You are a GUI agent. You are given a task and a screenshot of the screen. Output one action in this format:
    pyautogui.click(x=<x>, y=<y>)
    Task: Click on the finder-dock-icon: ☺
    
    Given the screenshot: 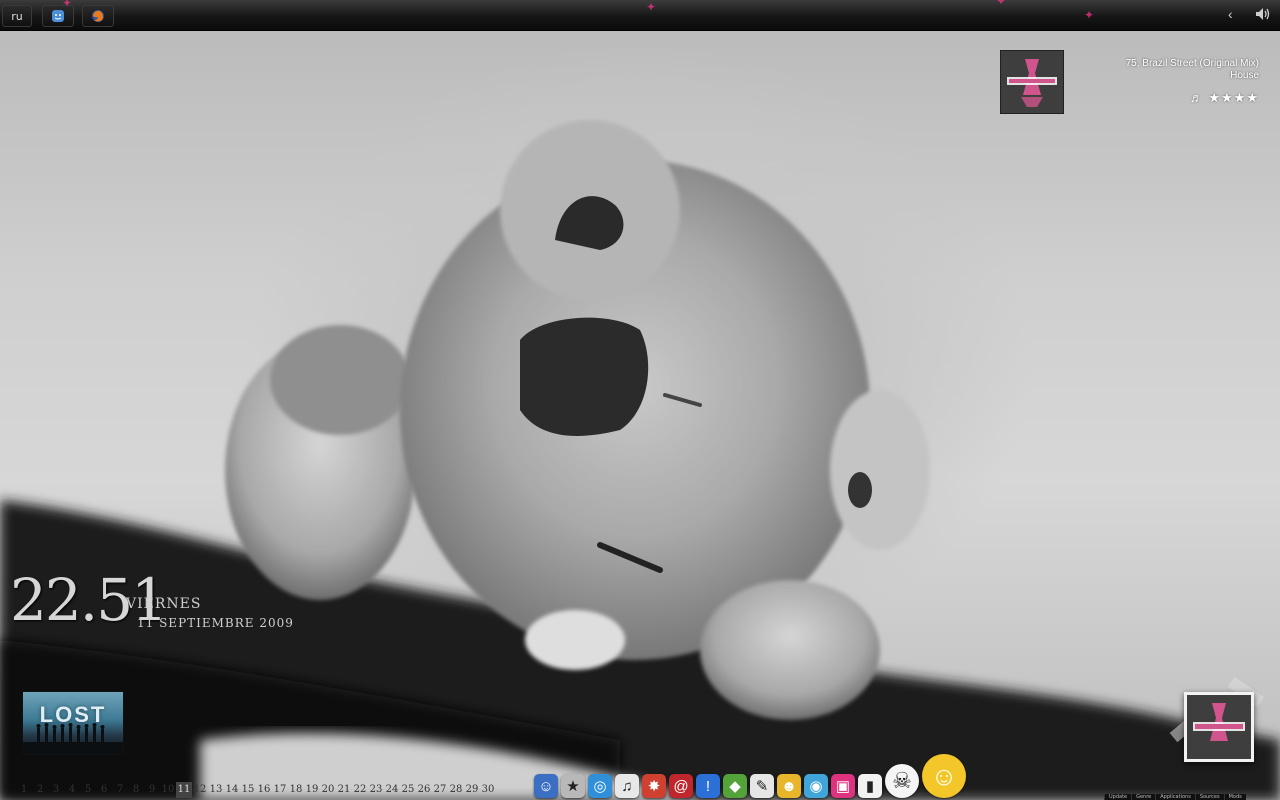 What is the action you would take?
    pyautogui.click(x=546, y=786)
    